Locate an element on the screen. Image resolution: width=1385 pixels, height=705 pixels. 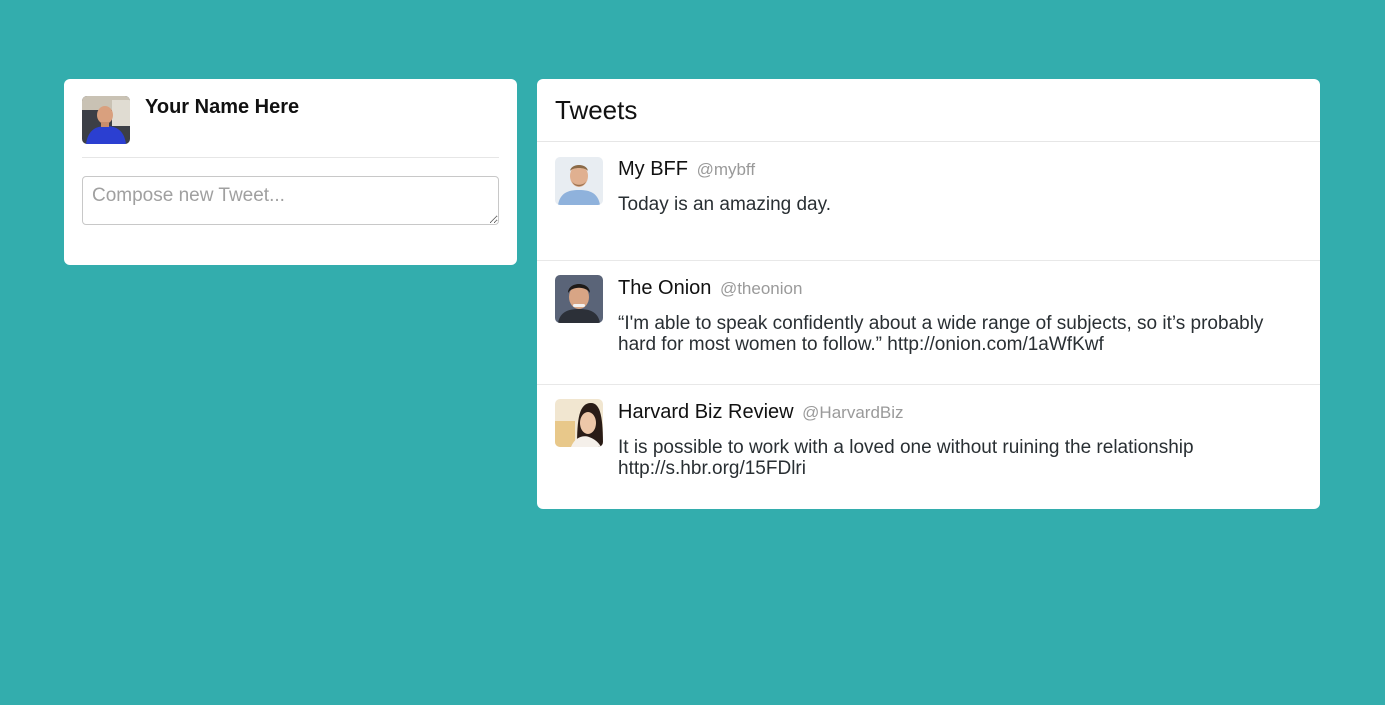
tweet-author-handle: @theonion is located at coordinates (761, 288).